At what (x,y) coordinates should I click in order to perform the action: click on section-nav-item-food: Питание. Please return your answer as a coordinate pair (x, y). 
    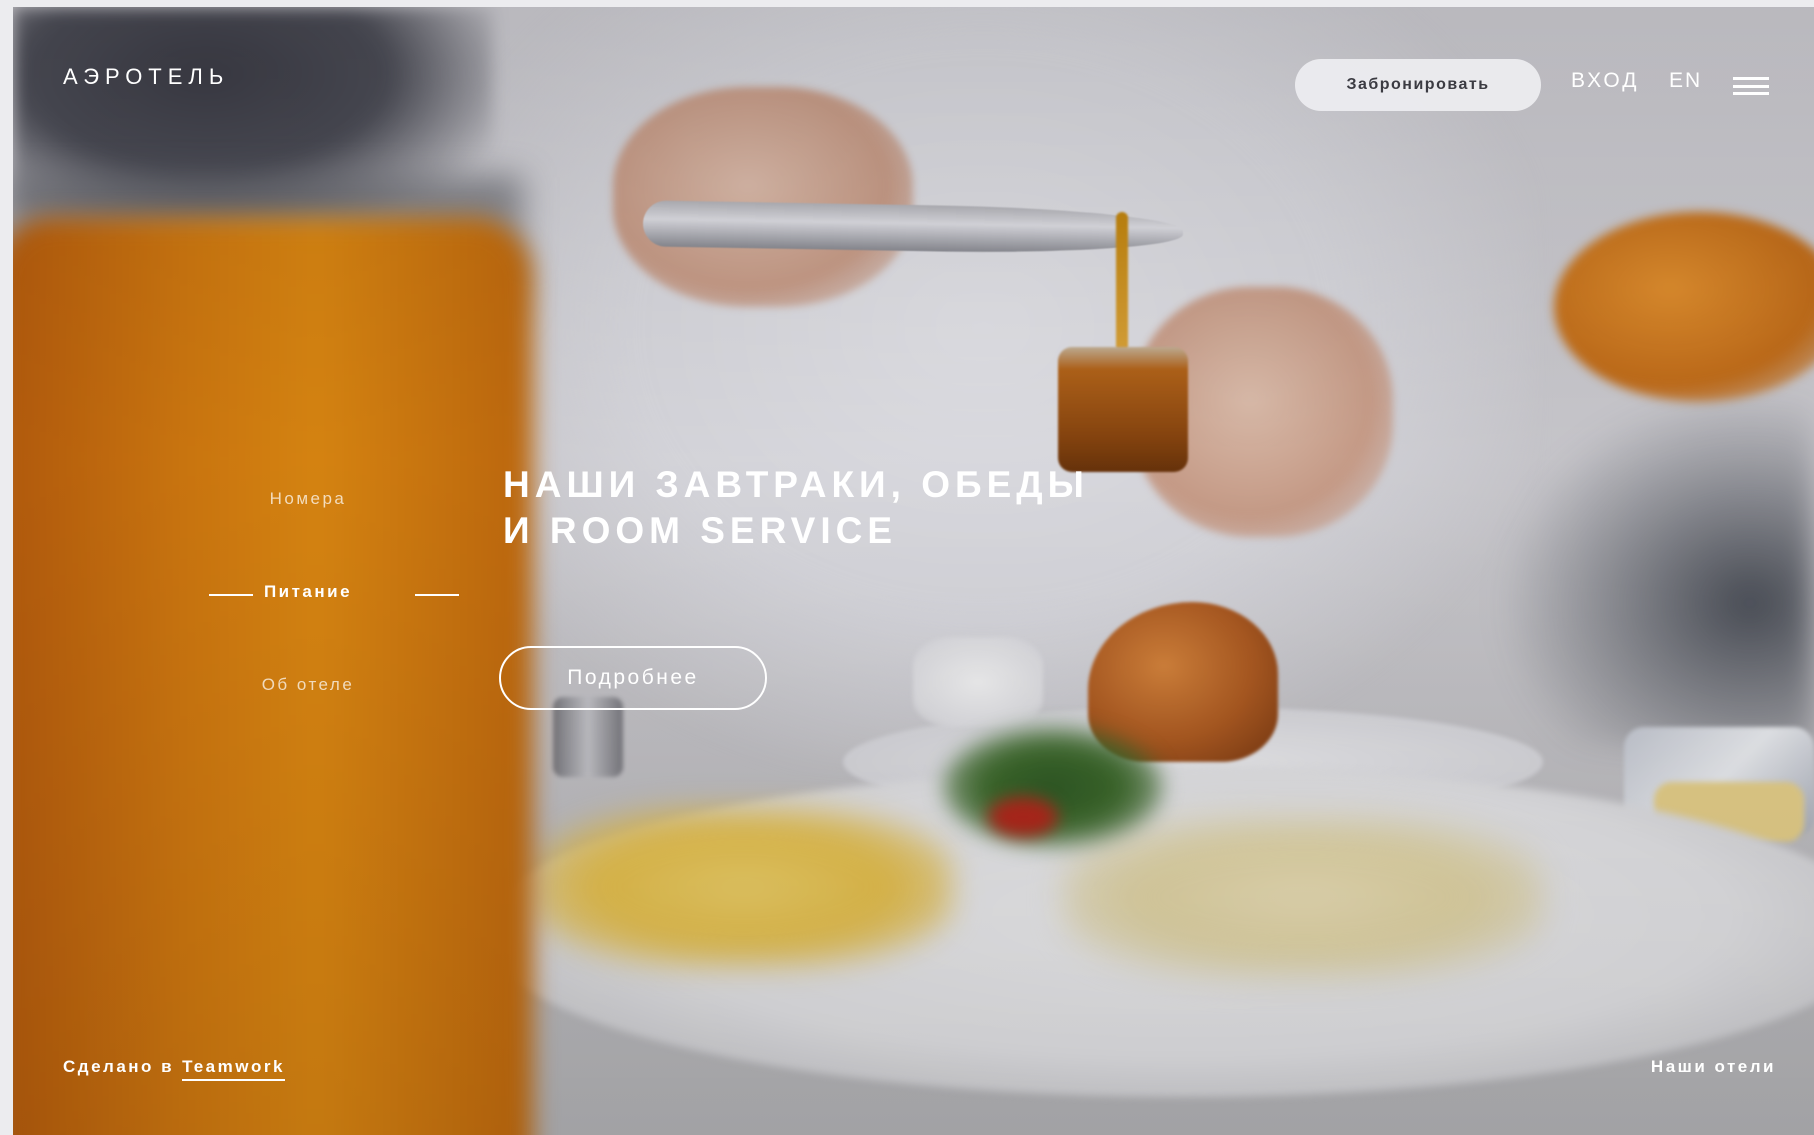
    Looking at the image, I should click on (311, 592).